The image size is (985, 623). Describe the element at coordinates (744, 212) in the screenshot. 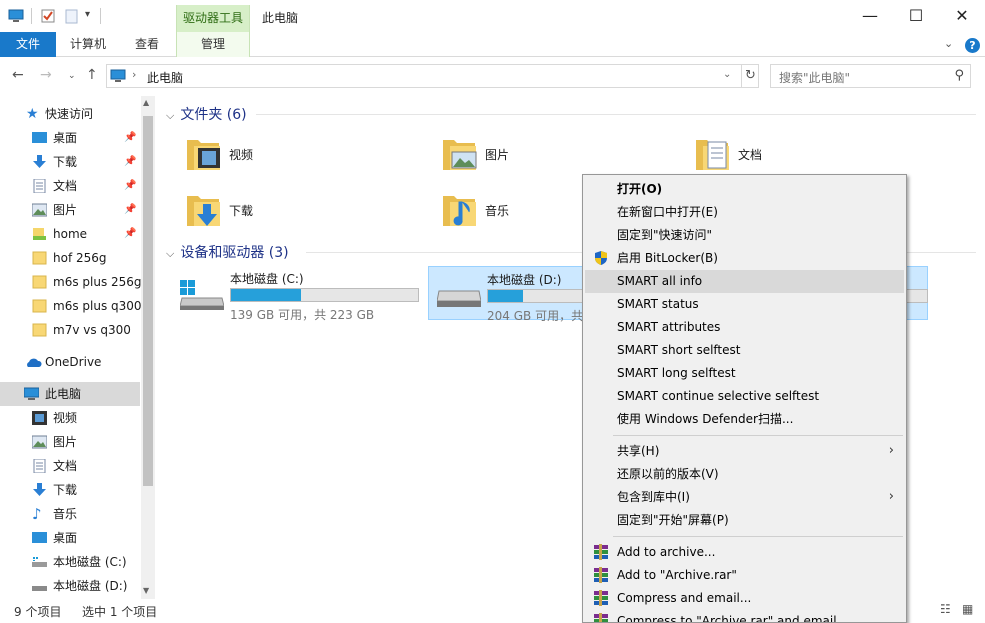

I see `menu-item: 在新窗口中打开(E)` at that location.